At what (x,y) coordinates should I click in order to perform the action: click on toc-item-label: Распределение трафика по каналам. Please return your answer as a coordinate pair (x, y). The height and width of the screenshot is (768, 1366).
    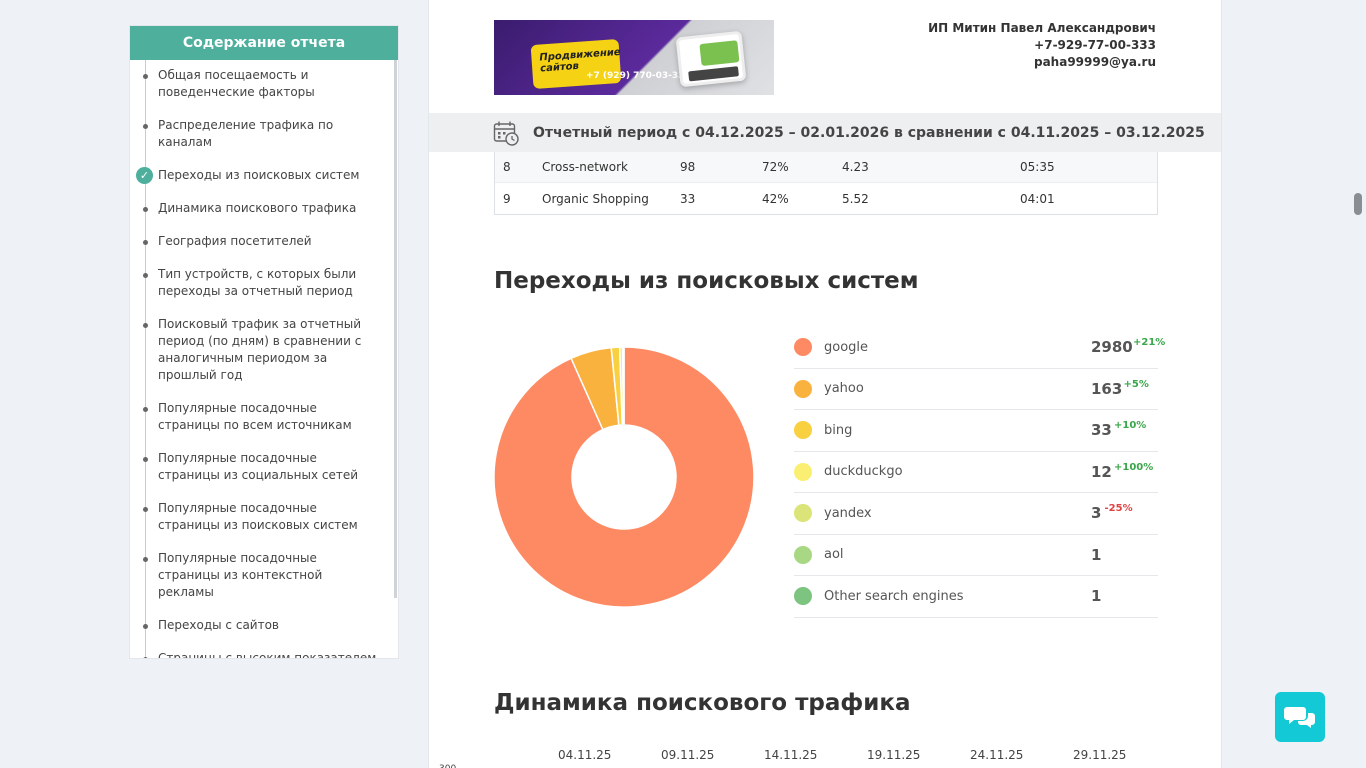
    Looking at the image, I should click on (246, 133).